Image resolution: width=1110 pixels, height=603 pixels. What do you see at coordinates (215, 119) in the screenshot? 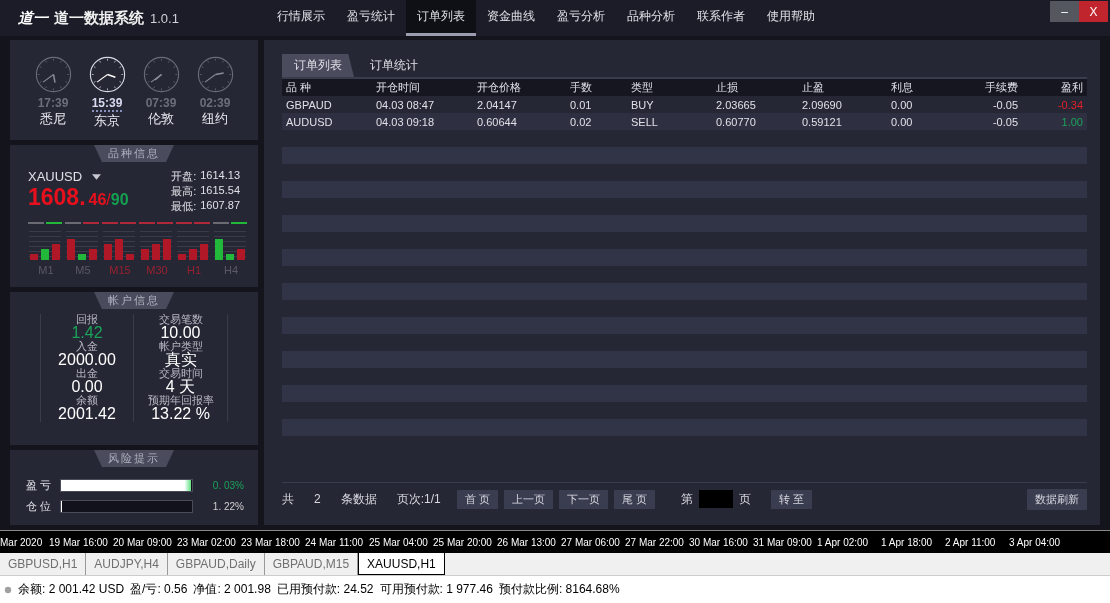
I see `city-label: 纽约` at bounding box center [215, 119].